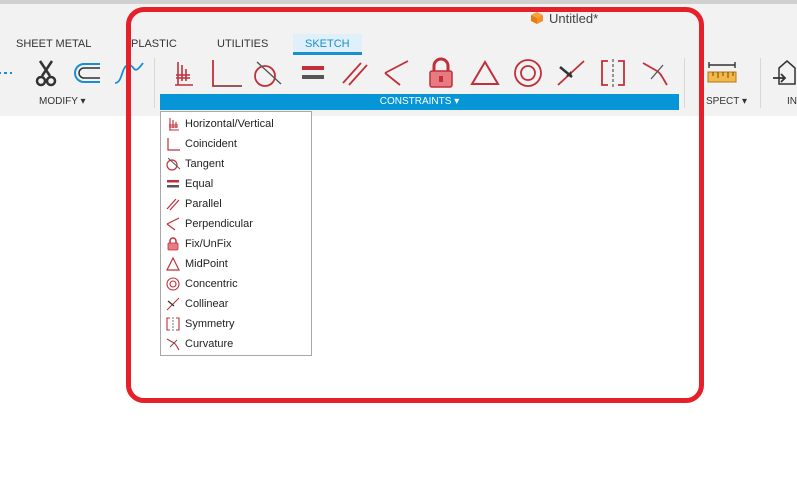 The height and width of the screenshot is (482, 797). I want to click on menu-item-fix-unfix: Fix/UnFix, so click(237, 244).